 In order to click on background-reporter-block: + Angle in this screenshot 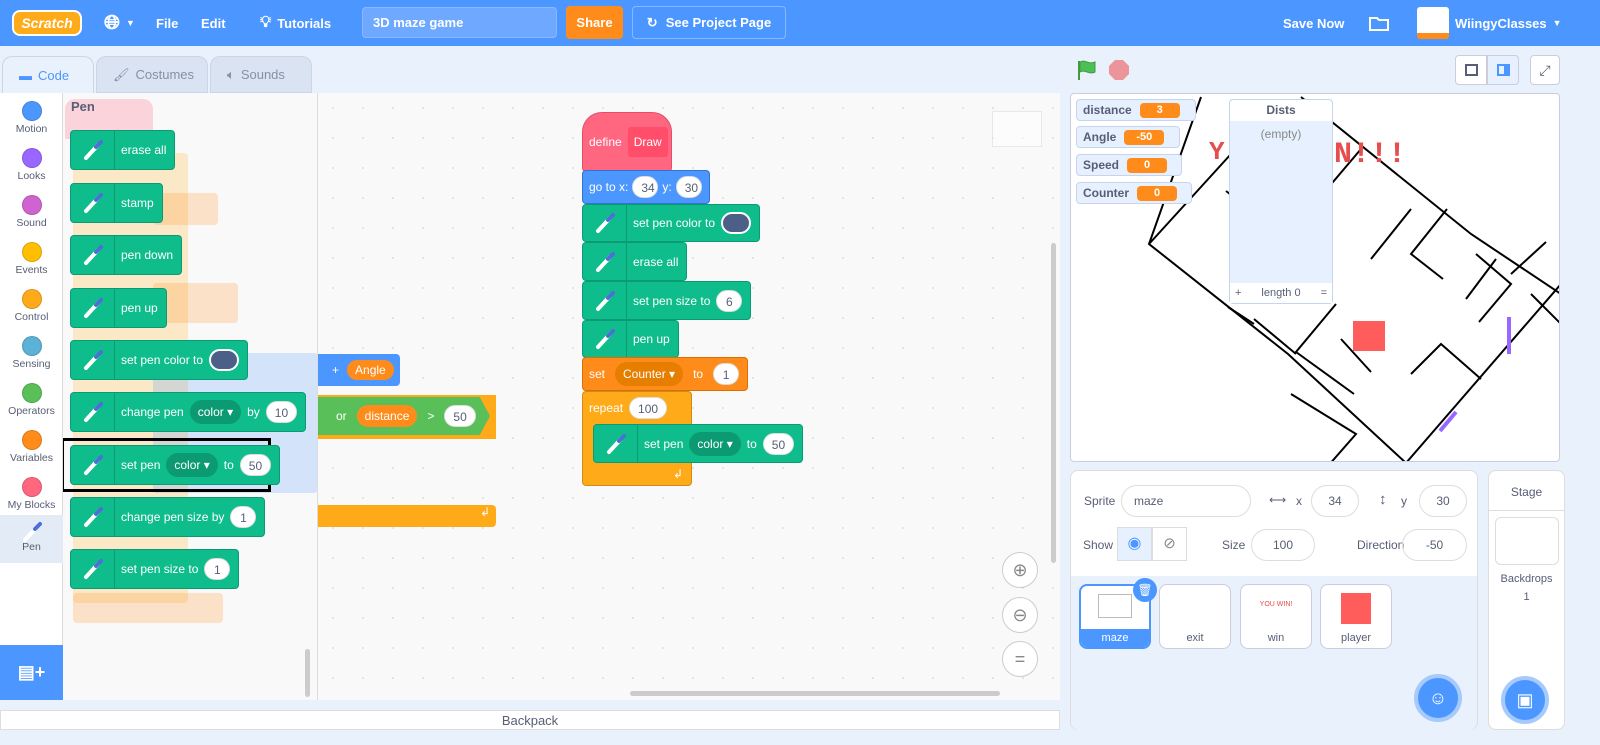, I will do `click(359, 370)`.